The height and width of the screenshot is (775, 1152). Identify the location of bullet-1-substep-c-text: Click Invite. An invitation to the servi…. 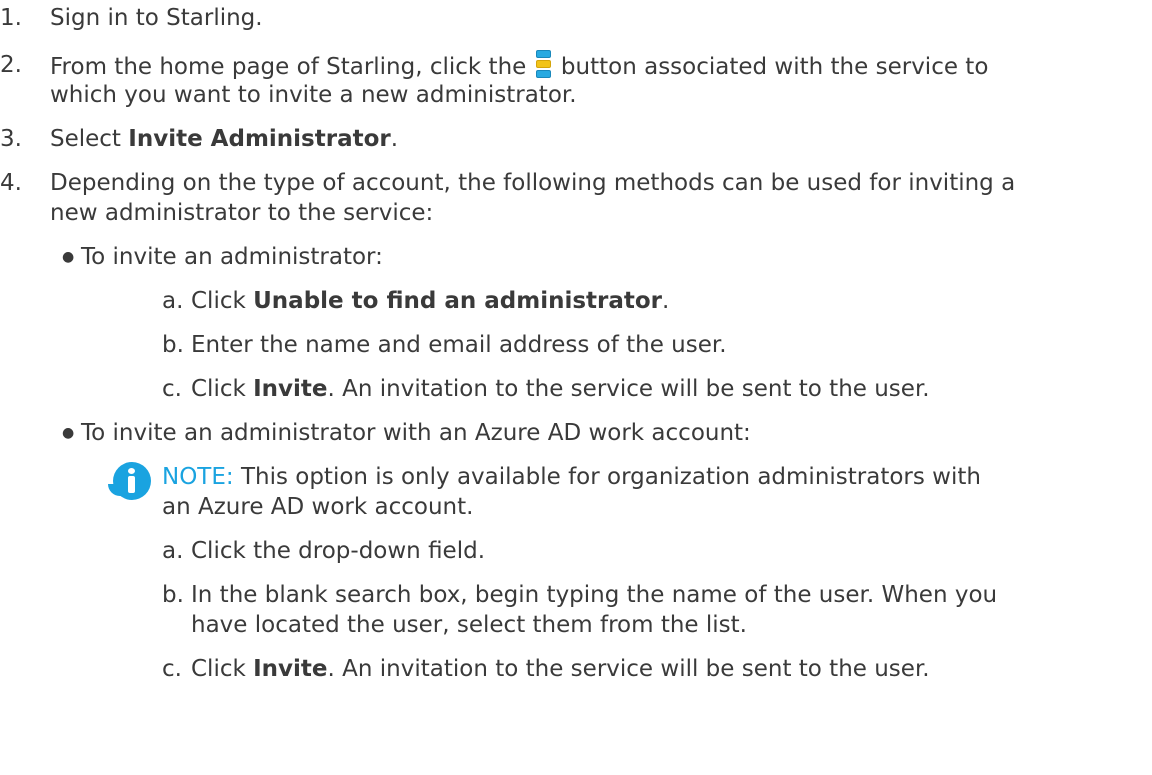
(560, 389).